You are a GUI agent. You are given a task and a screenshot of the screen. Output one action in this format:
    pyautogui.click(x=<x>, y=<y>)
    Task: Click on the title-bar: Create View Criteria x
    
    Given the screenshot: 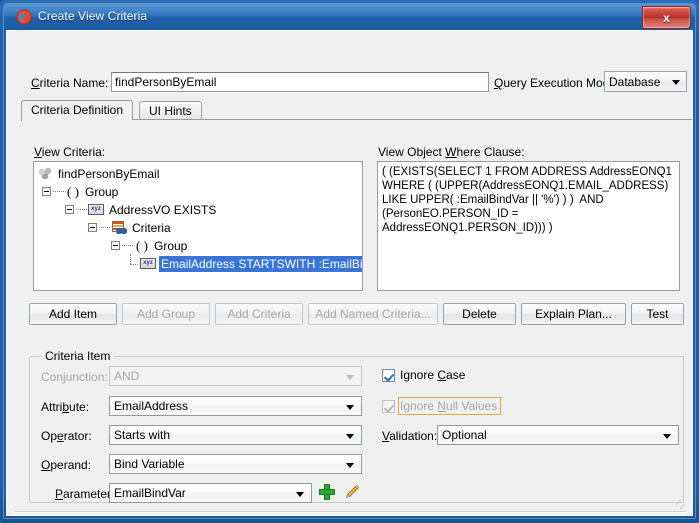 What is the action you would take?
    pyautogui.click(x=349, y=17)
    